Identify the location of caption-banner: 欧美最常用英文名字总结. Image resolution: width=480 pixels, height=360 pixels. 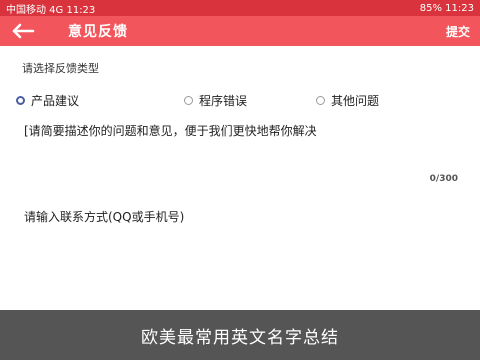
(240, 335).